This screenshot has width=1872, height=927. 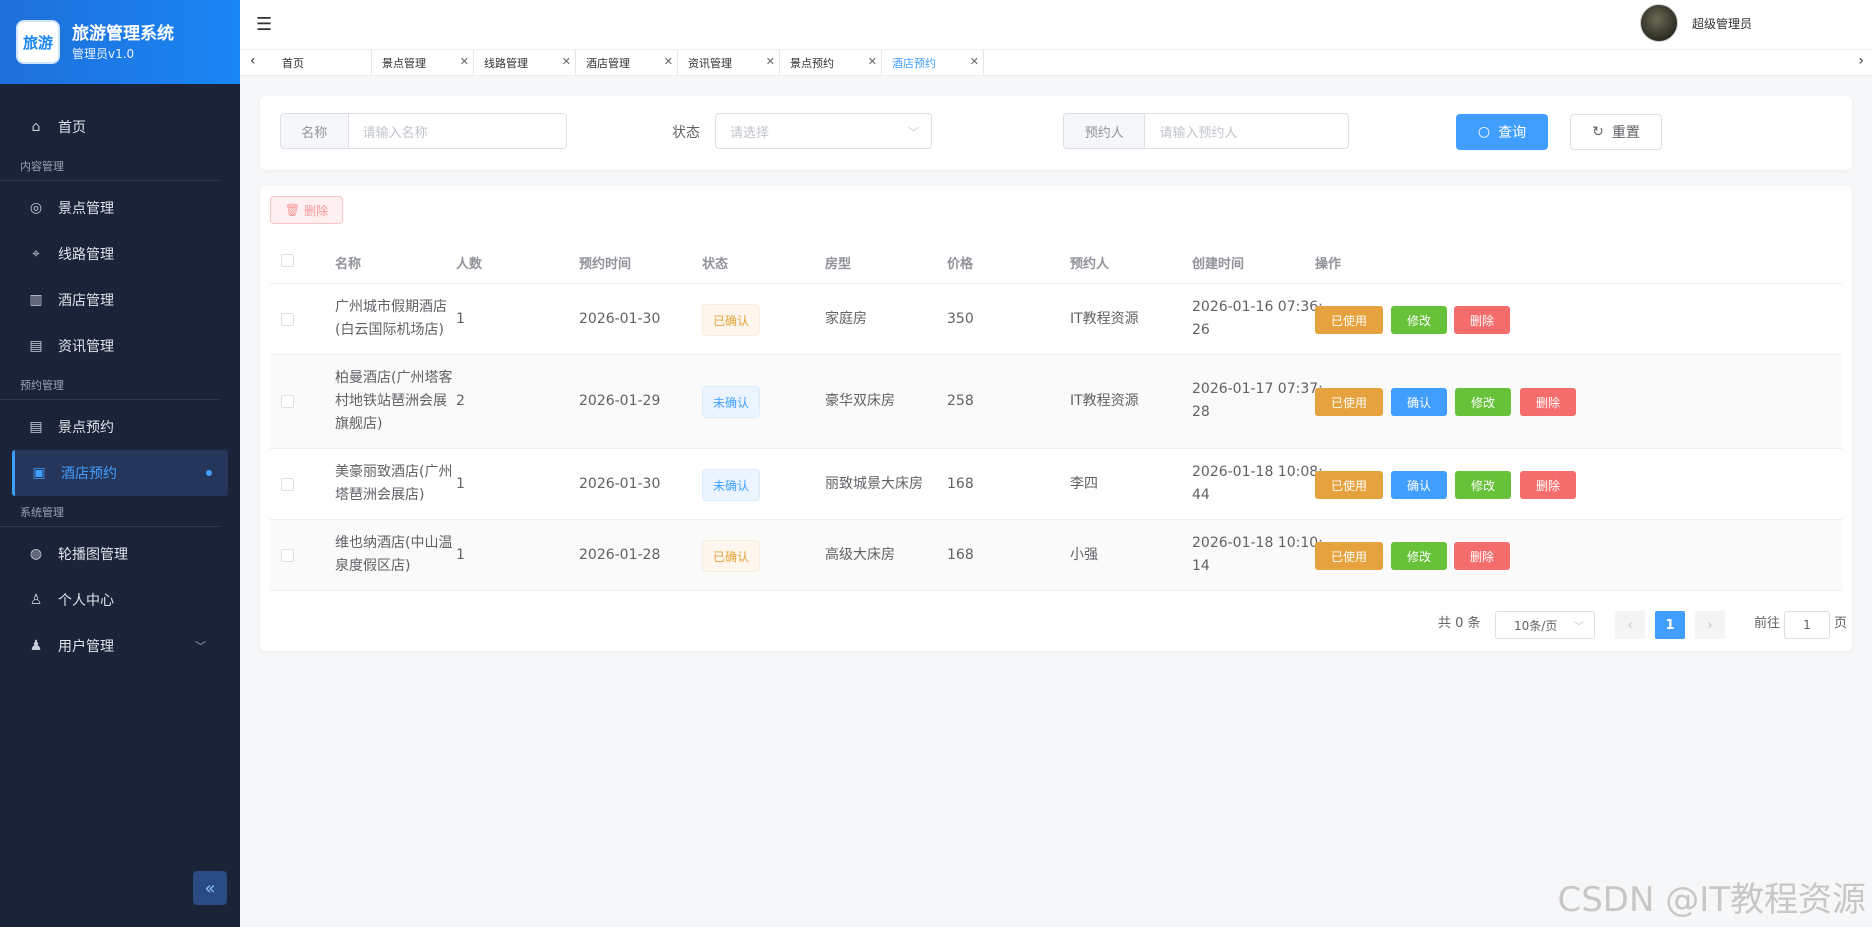 What do you see at coordinates (933, 63) in the screenshot?
I see `tab-hotel-booking: 酒店预约 ✕` at bounding box center [933, 63].